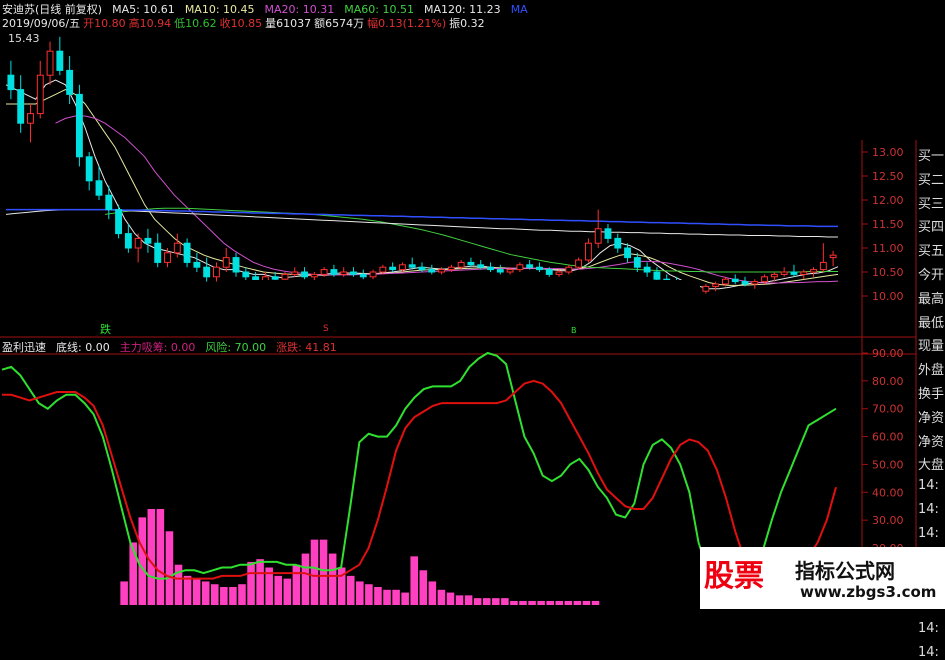  What do you see at coordinates (931, 394) in the screenshot?
I see `quote-panel-label: 换手` at bounding box center [931, 394].